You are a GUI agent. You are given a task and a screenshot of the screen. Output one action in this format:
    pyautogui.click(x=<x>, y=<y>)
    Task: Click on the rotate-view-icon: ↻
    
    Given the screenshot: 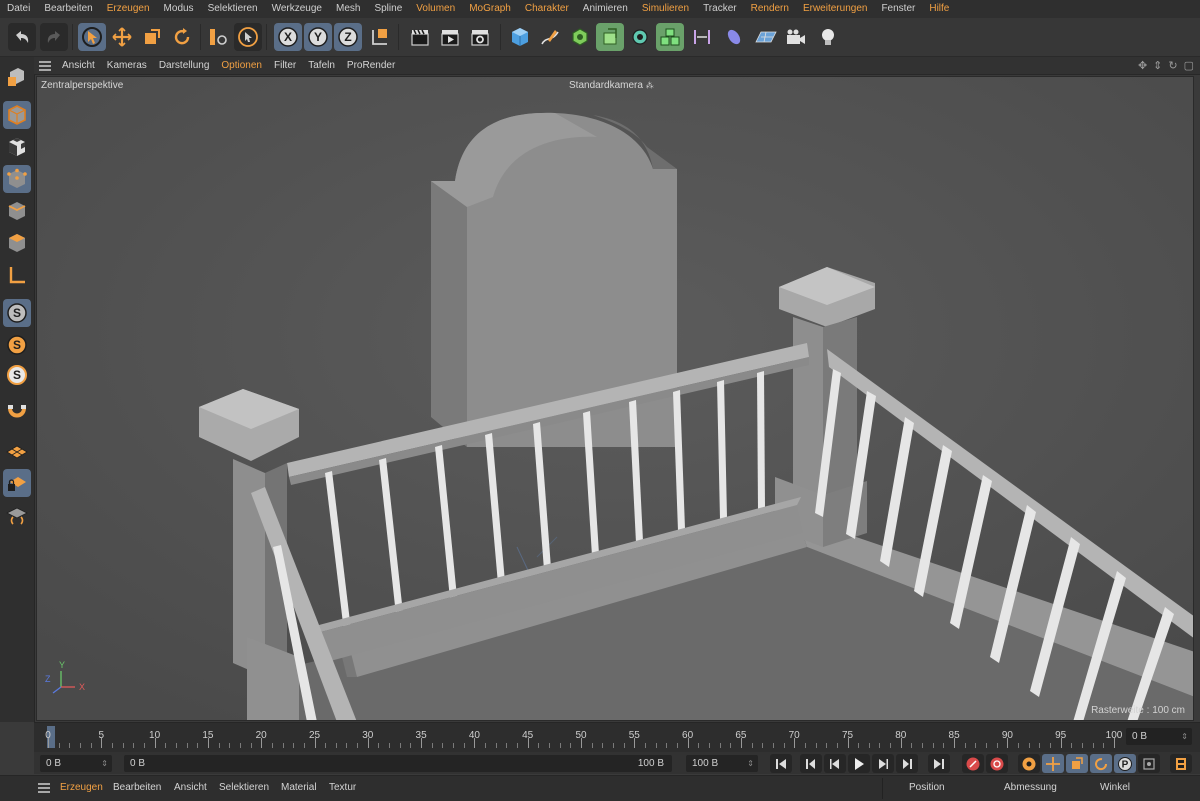 What is the action you would take?
    pyautogui.click(x=1172, y=65)
    